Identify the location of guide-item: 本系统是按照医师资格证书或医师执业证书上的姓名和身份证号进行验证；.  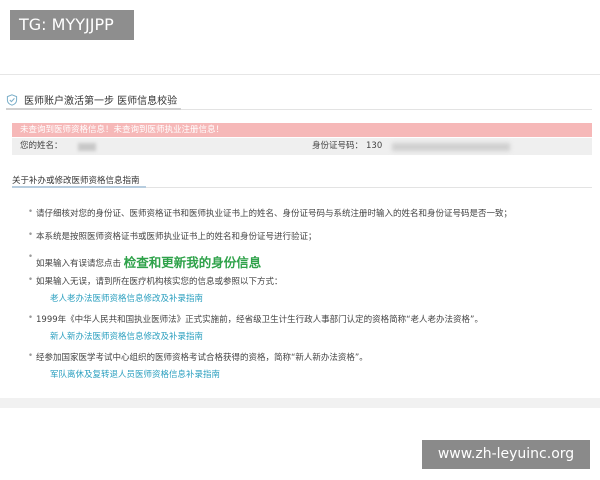
(172, 236).